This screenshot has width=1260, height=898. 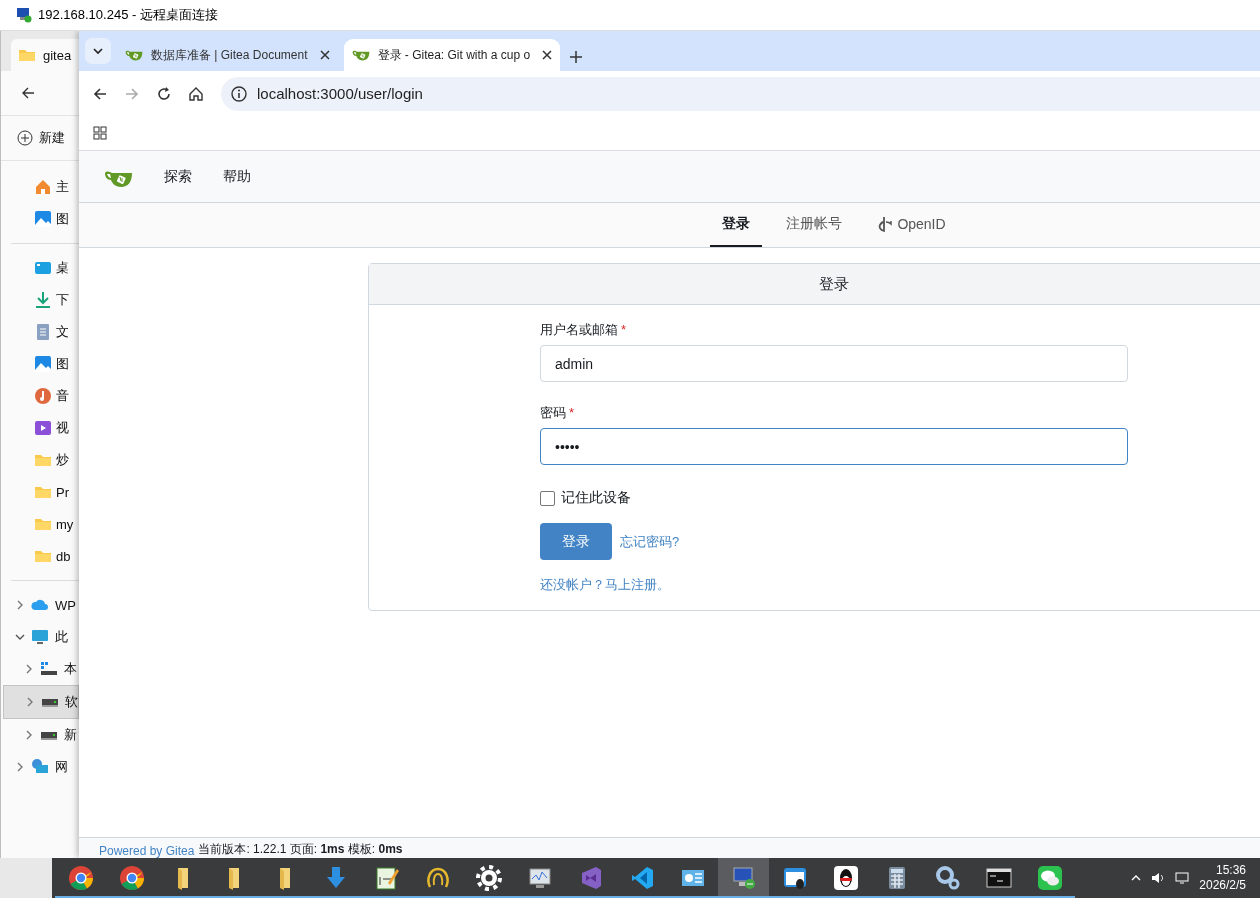 I want to click on reload-icon, so click(x=164, y=93).